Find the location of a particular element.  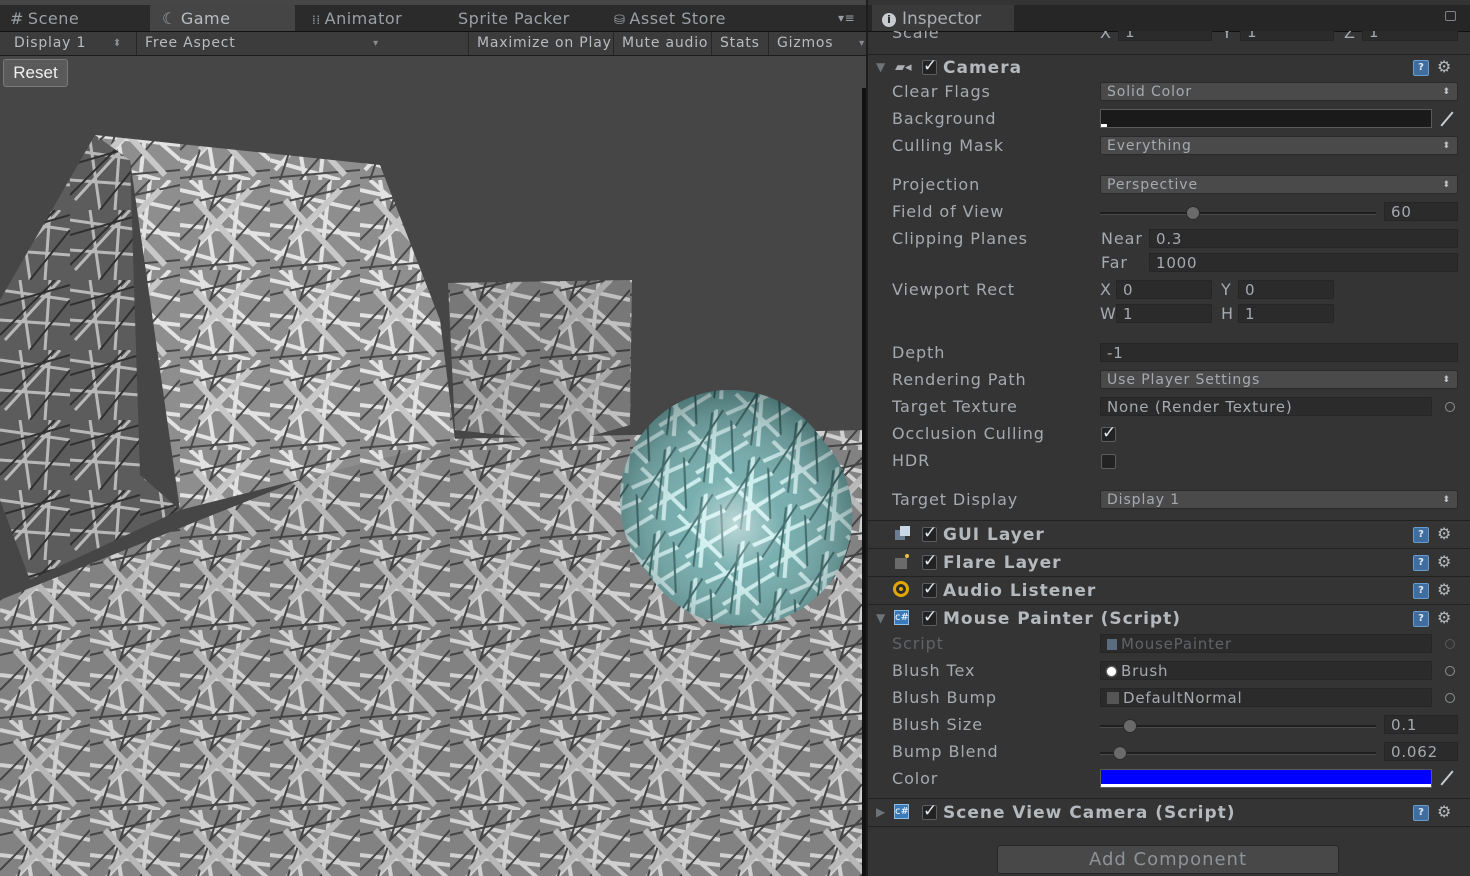

mouse-painter-header: ▼ c# Mouse Painter (Script) ? ⚙ is located at coordinates (1169, 618).